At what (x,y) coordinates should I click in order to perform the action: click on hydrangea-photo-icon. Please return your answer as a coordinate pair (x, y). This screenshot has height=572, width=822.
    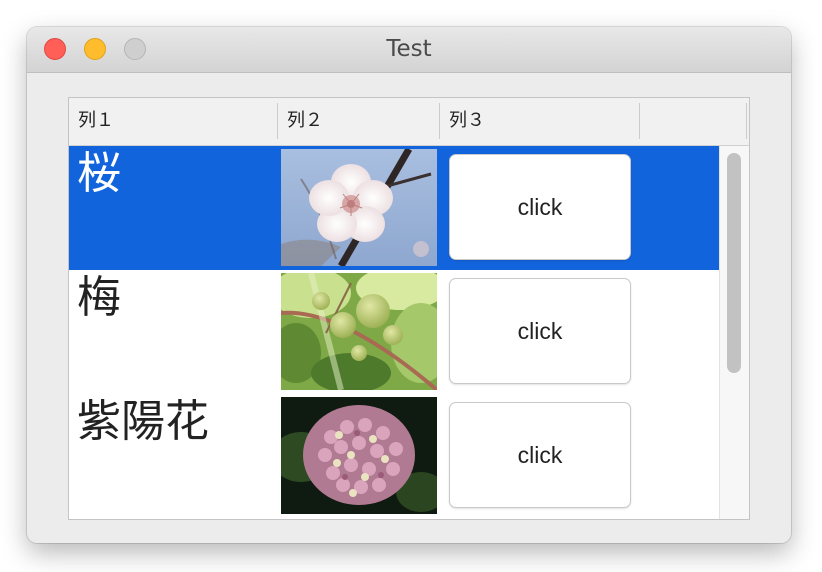
    Looking at the image, I should click on (359, 455).